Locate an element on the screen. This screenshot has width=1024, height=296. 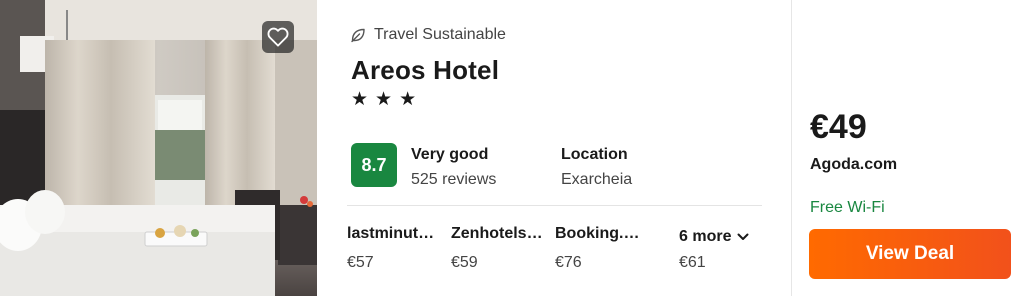
review-score-badge: 8.7 is located at coordinates (374, 165).